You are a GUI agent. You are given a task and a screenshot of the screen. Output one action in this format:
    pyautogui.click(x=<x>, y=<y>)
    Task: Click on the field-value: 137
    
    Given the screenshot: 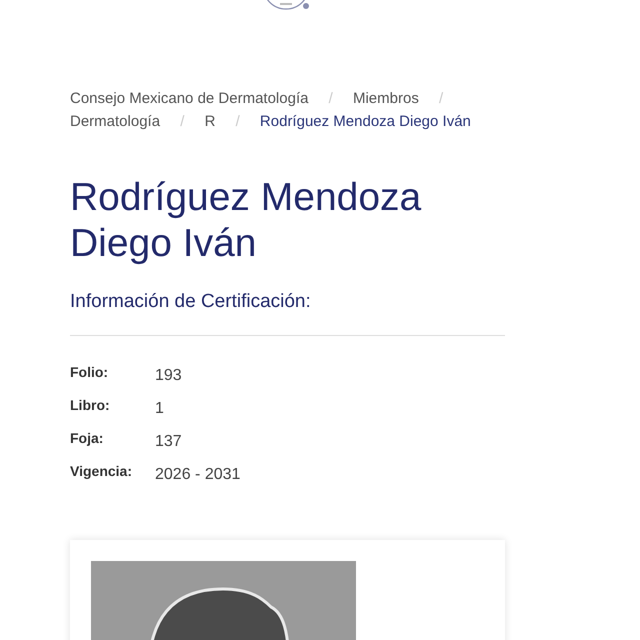 What is the action you would take?
    pyautogui.click(x=168, y=441)
    